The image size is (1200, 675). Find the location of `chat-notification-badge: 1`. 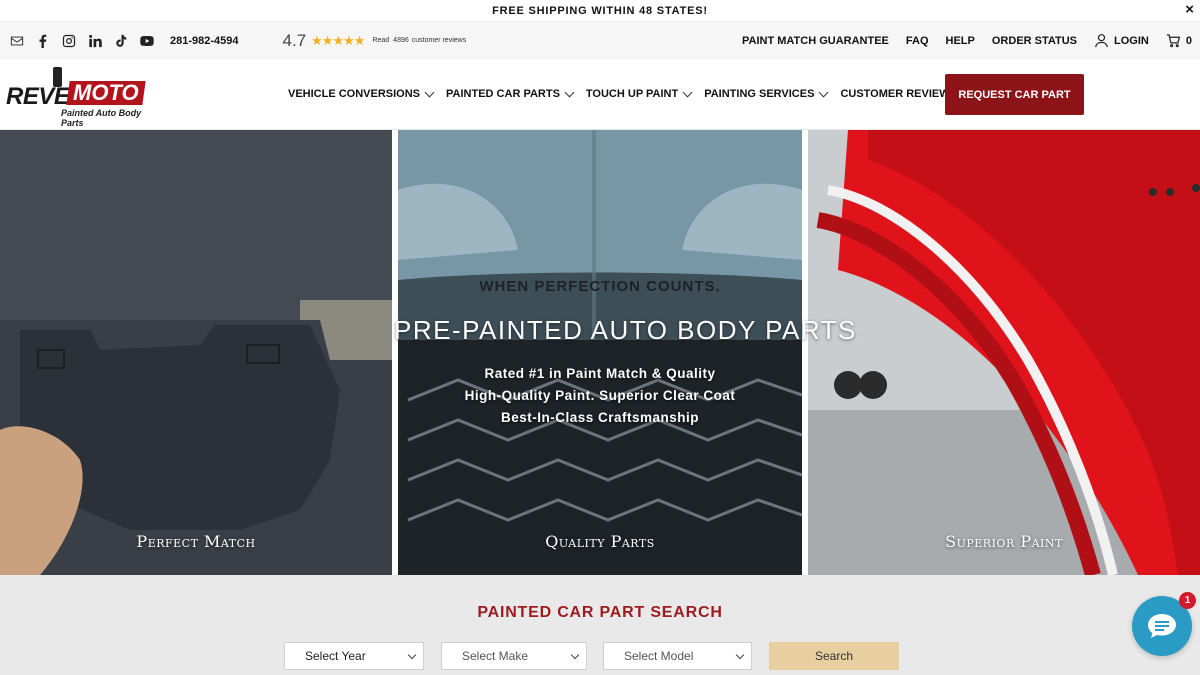

chat-notification-badge: 1 is located at coordinates (1187, 600).